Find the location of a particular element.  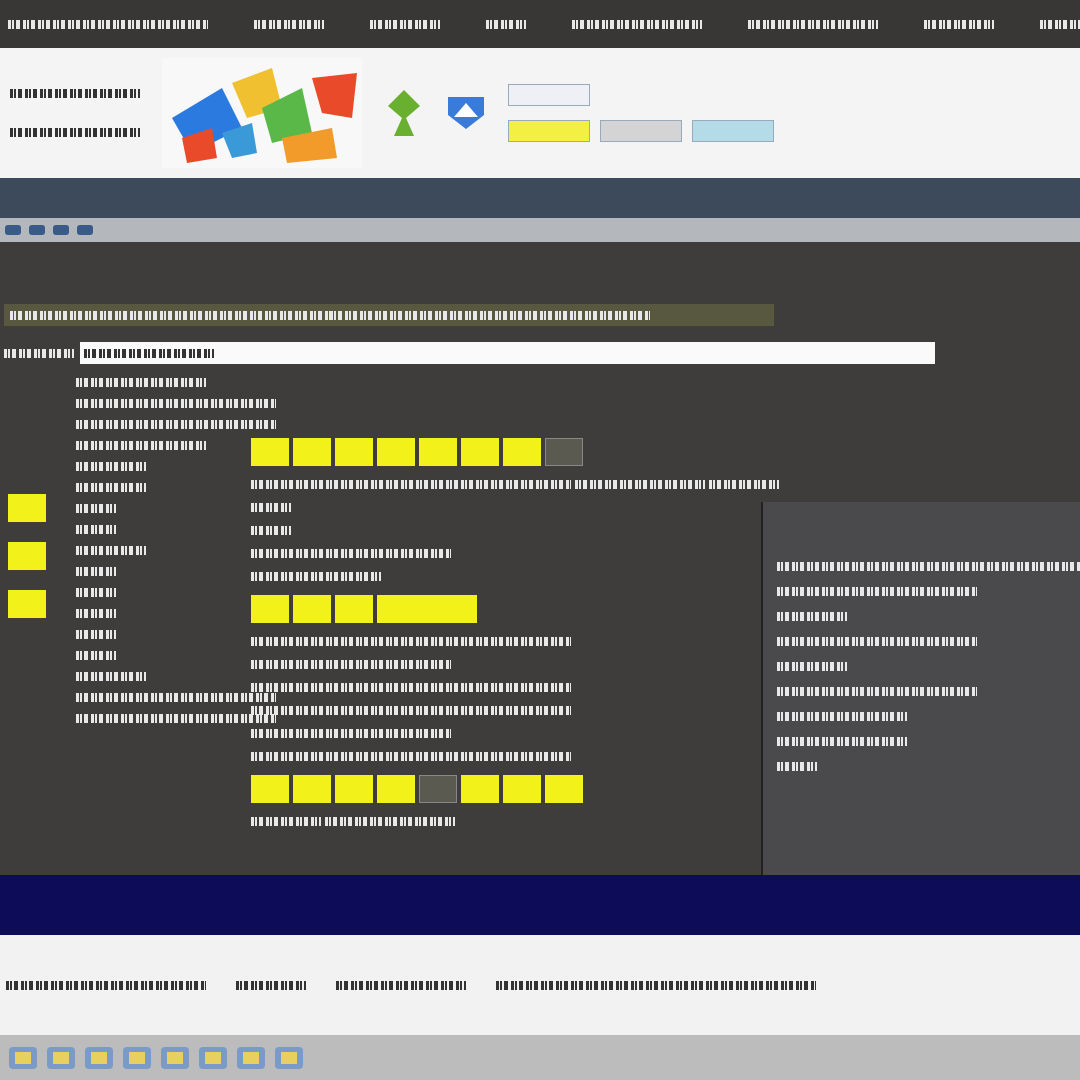

input-field is located at coordinates (507, 353).